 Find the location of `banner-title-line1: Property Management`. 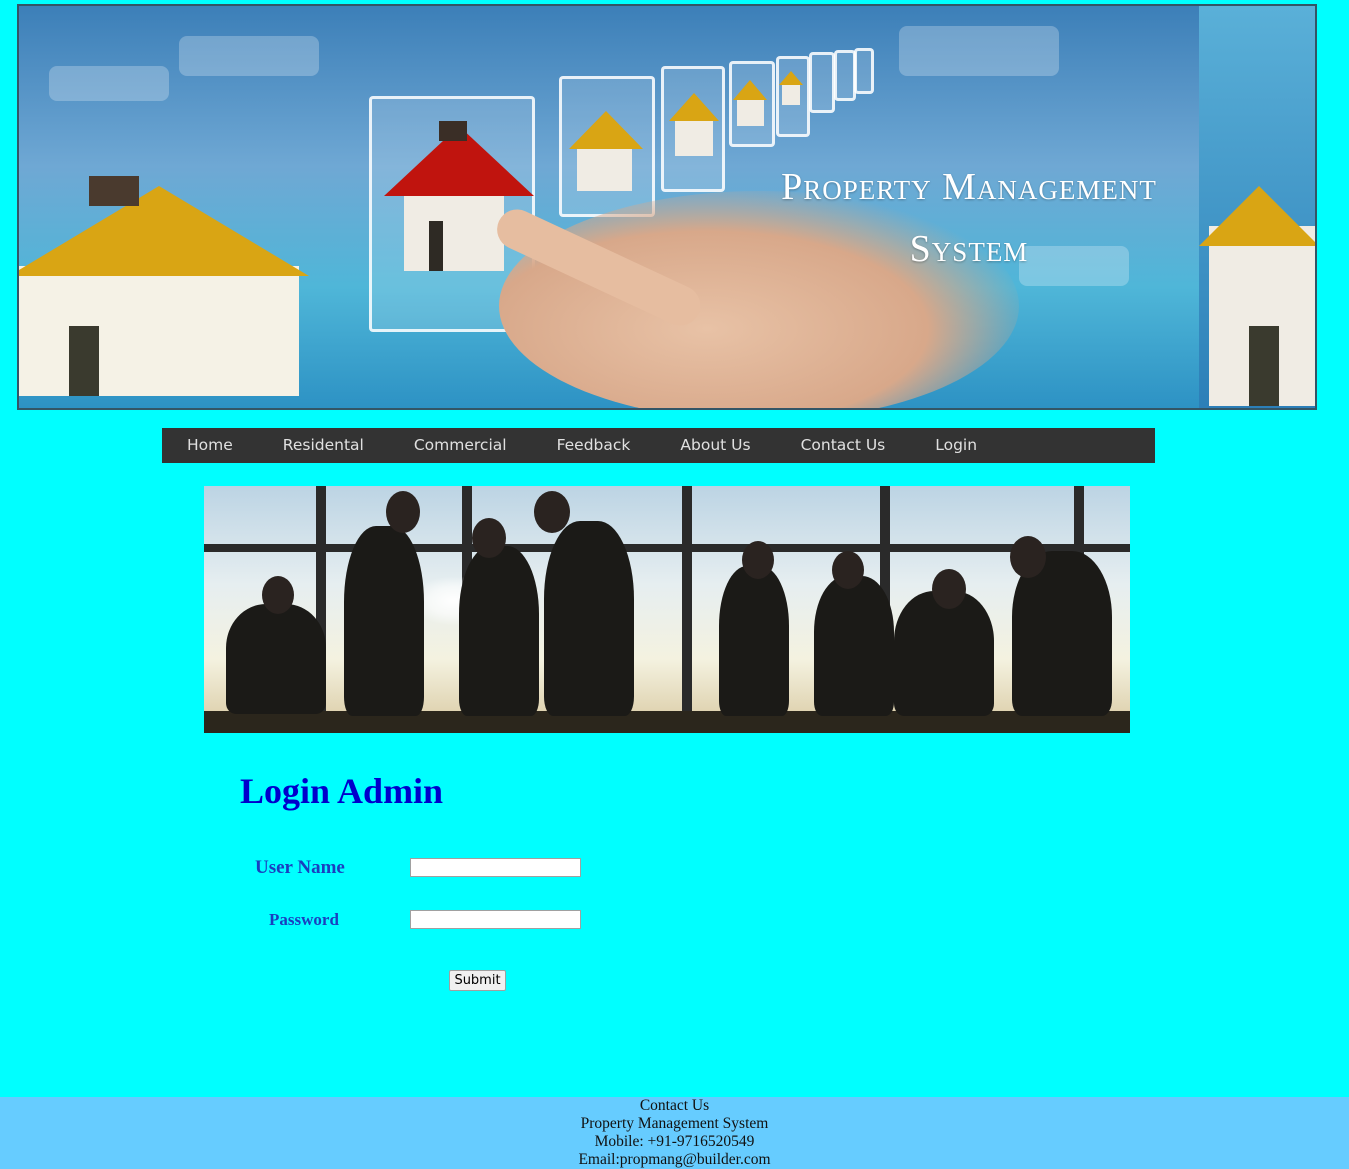

banner-title-line1: Property Management is located at coordinates (969, 187).